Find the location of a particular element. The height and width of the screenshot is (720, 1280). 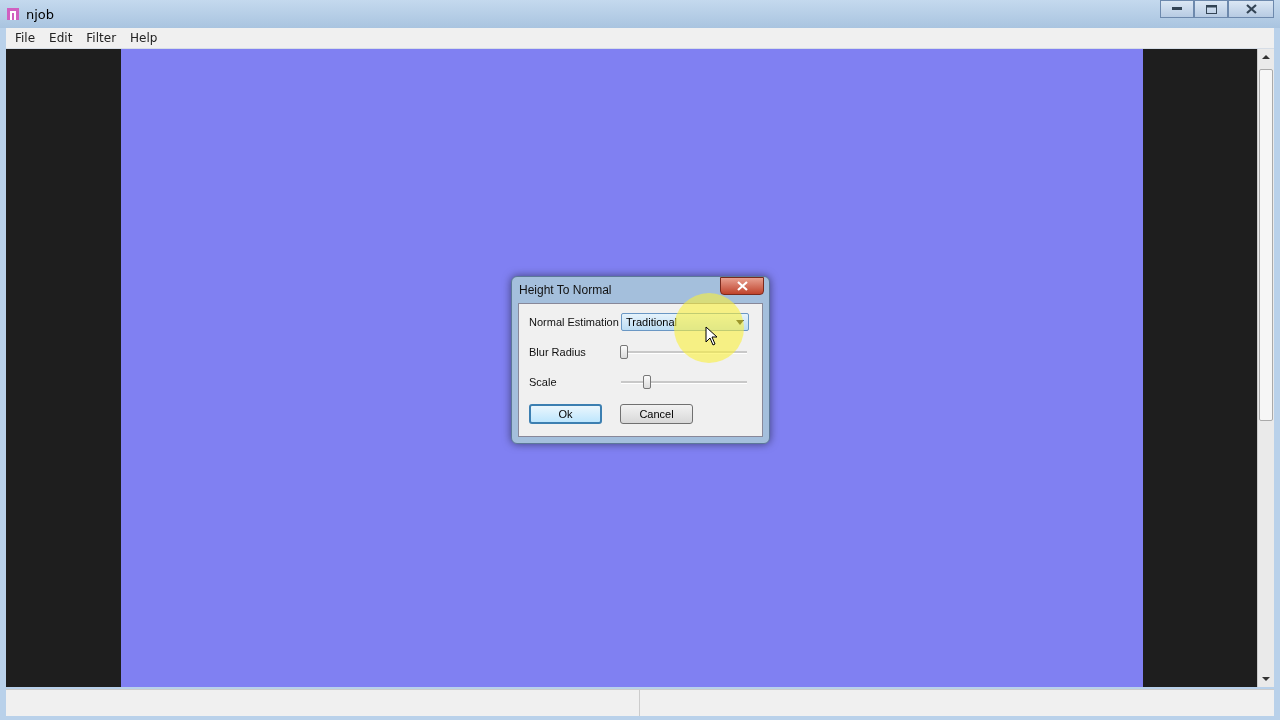

caret-icon is located at coordinates (740, 322).